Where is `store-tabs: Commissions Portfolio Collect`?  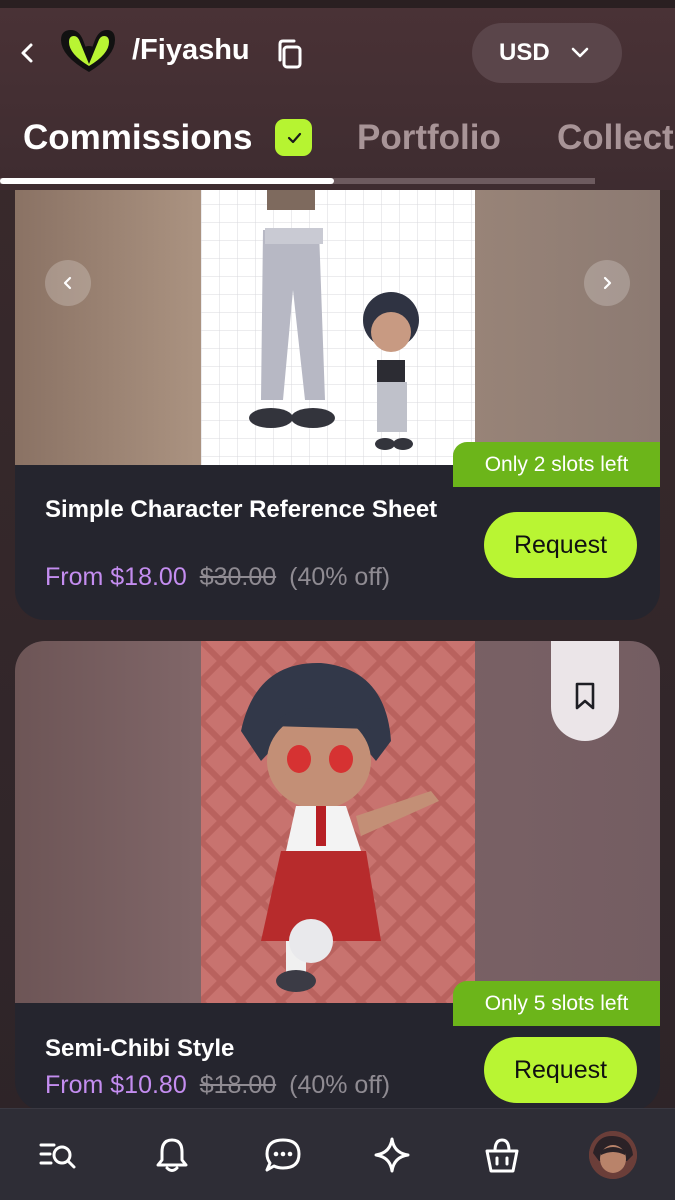 store-tabs: Commissions Portfolio Collect is located at coordinates (337, 147).